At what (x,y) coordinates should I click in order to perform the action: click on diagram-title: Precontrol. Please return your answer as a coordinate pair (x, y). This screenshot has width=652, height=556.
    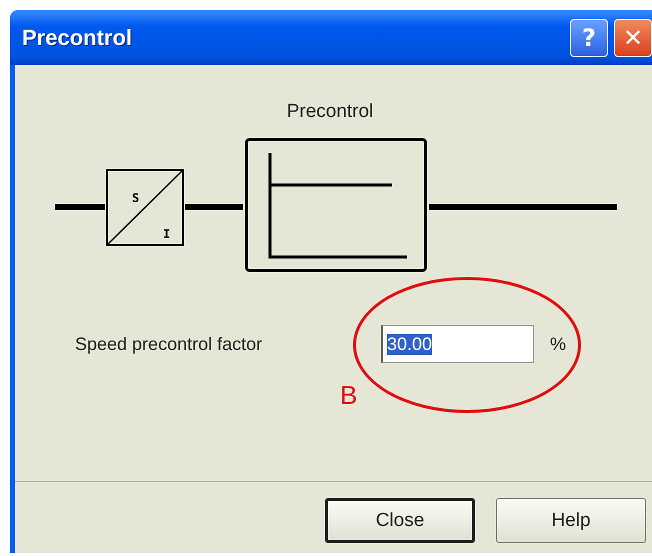
    Looking at the image, I should click on (330, 111).